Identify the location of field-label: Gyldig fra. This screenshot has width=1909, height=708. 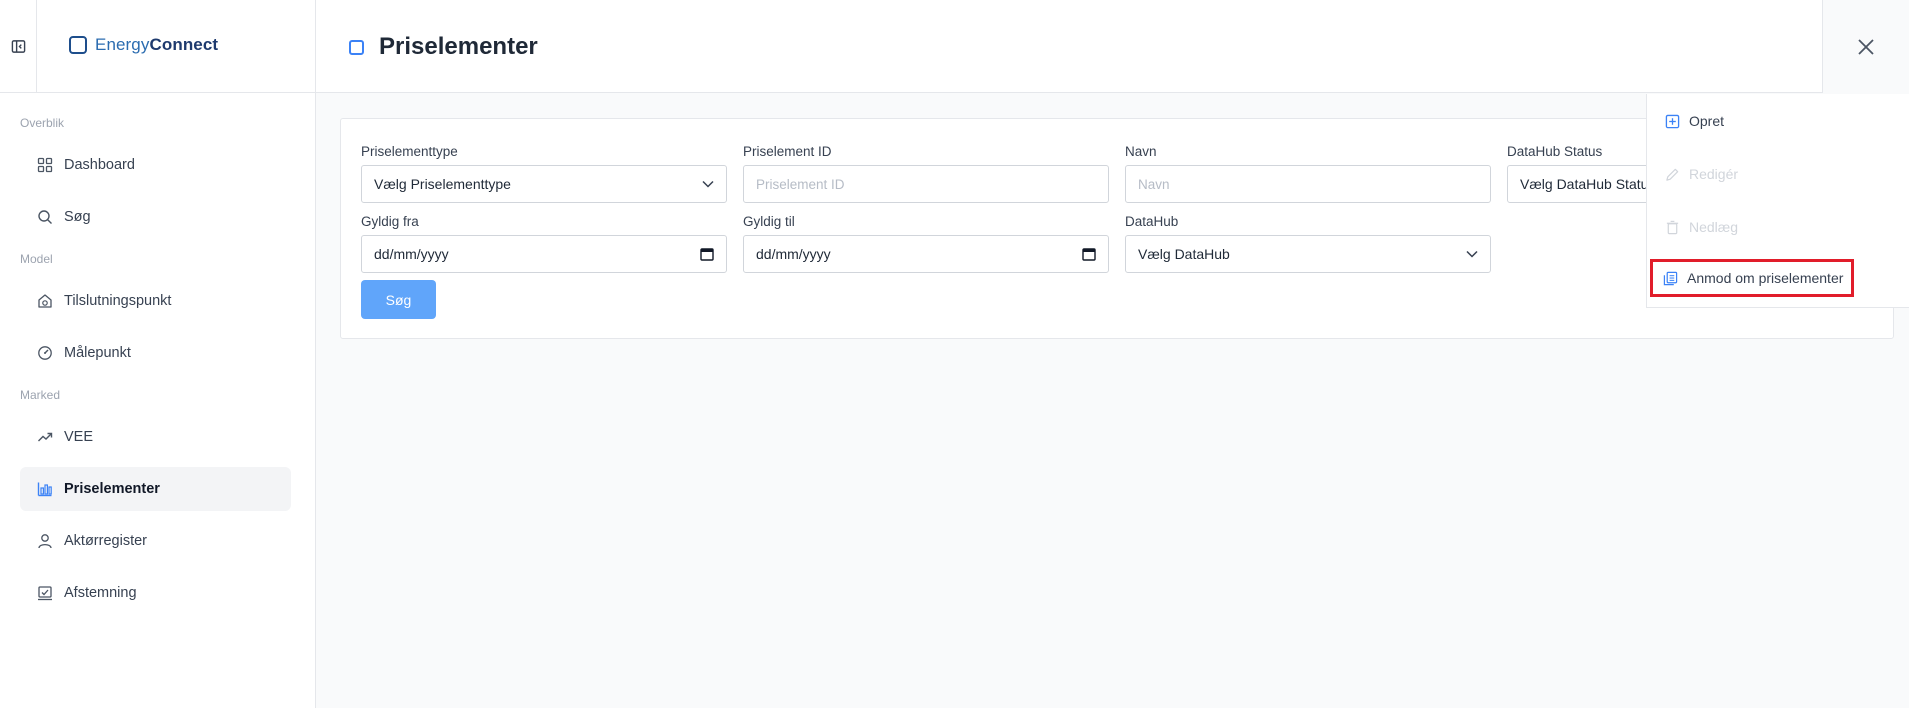
(390, 221).